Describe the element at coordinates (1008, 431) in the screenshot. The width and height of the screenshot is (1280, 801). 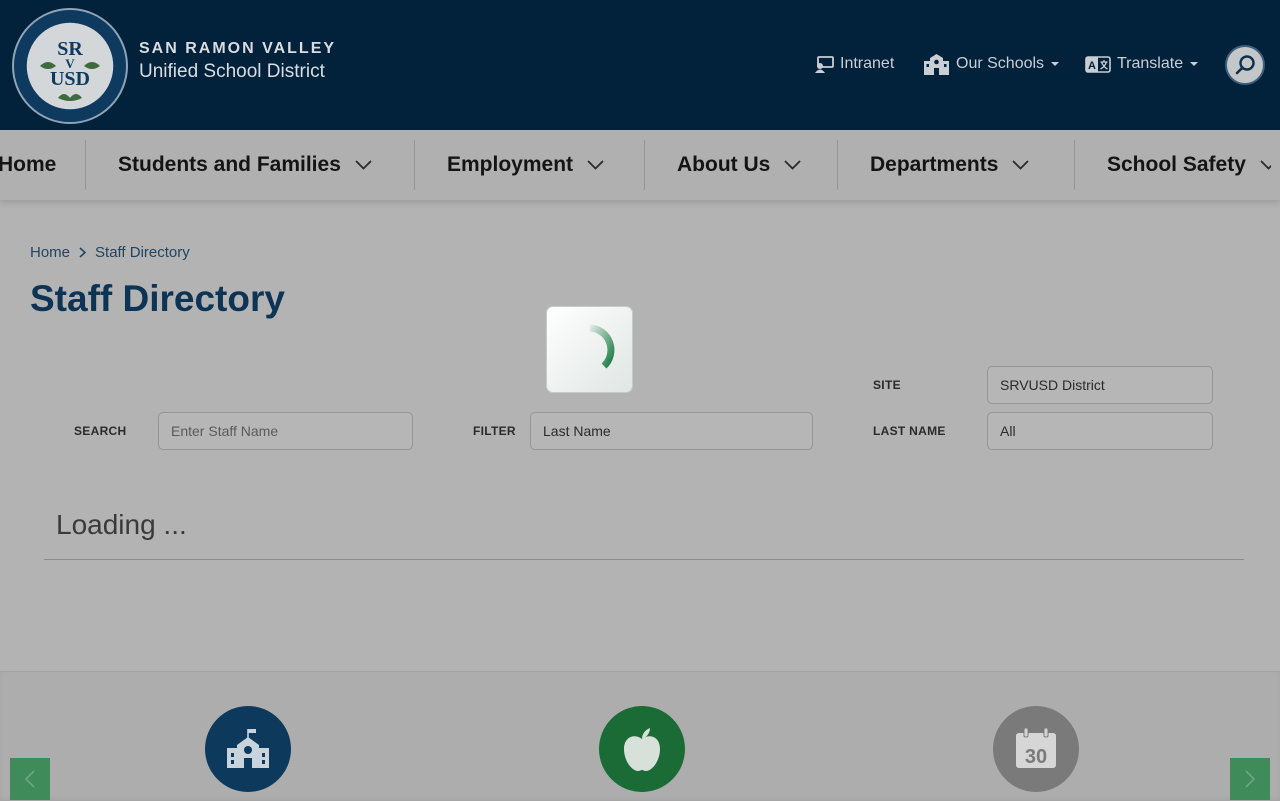
I see `last-name-select-value: All` at that location.